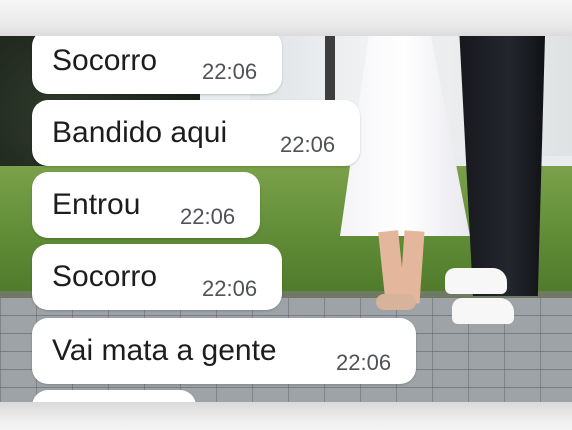  I want to click on message-bubble: Vai mata a gente 22:06, so click(224, 351).